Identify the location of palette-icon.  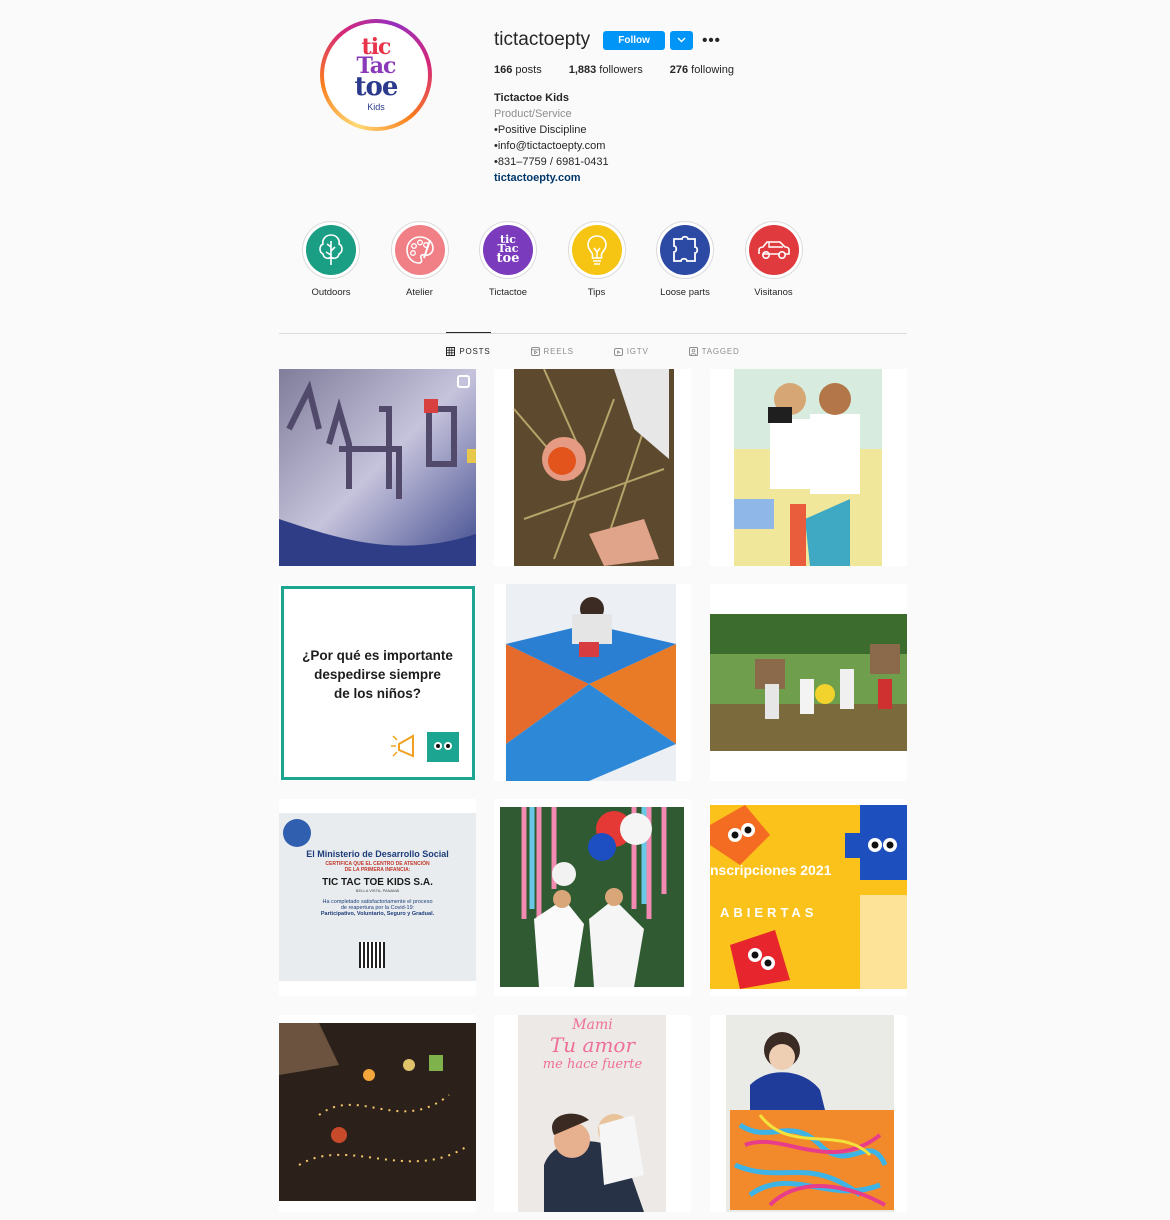
(419, 250).